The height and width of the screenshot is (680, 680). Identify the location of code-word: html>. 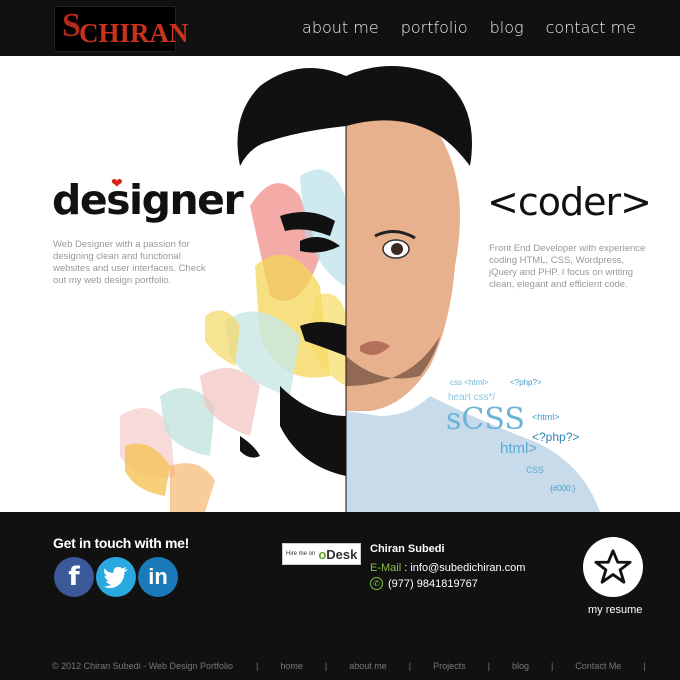
(519, 448).